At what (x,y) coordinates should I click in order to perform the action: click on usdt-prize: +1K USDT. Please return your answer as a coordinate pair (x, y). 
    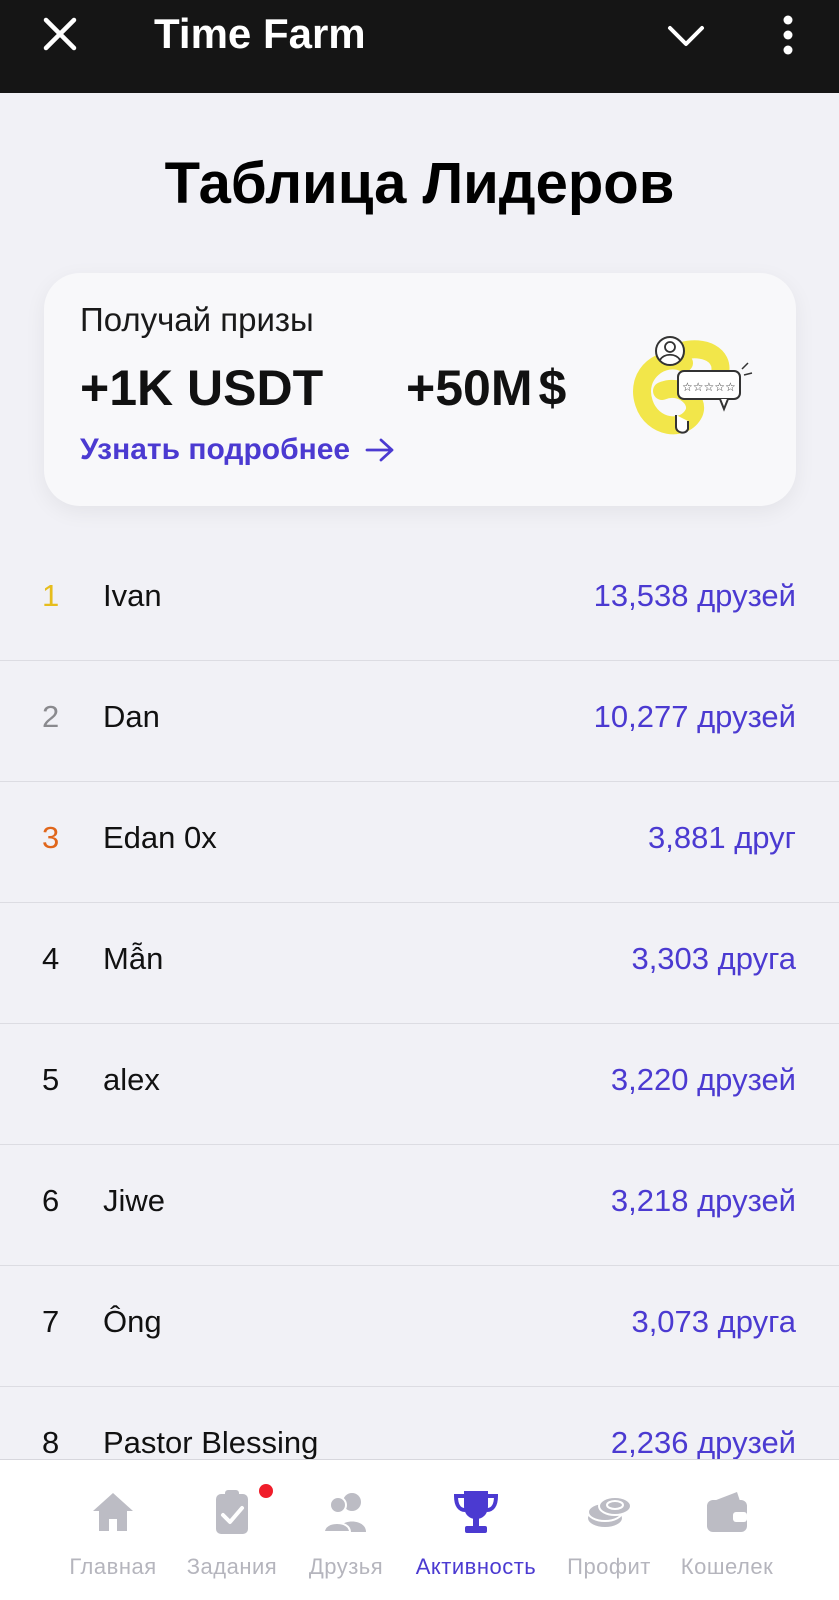
    Looking at the image, I should click on (202, 388).